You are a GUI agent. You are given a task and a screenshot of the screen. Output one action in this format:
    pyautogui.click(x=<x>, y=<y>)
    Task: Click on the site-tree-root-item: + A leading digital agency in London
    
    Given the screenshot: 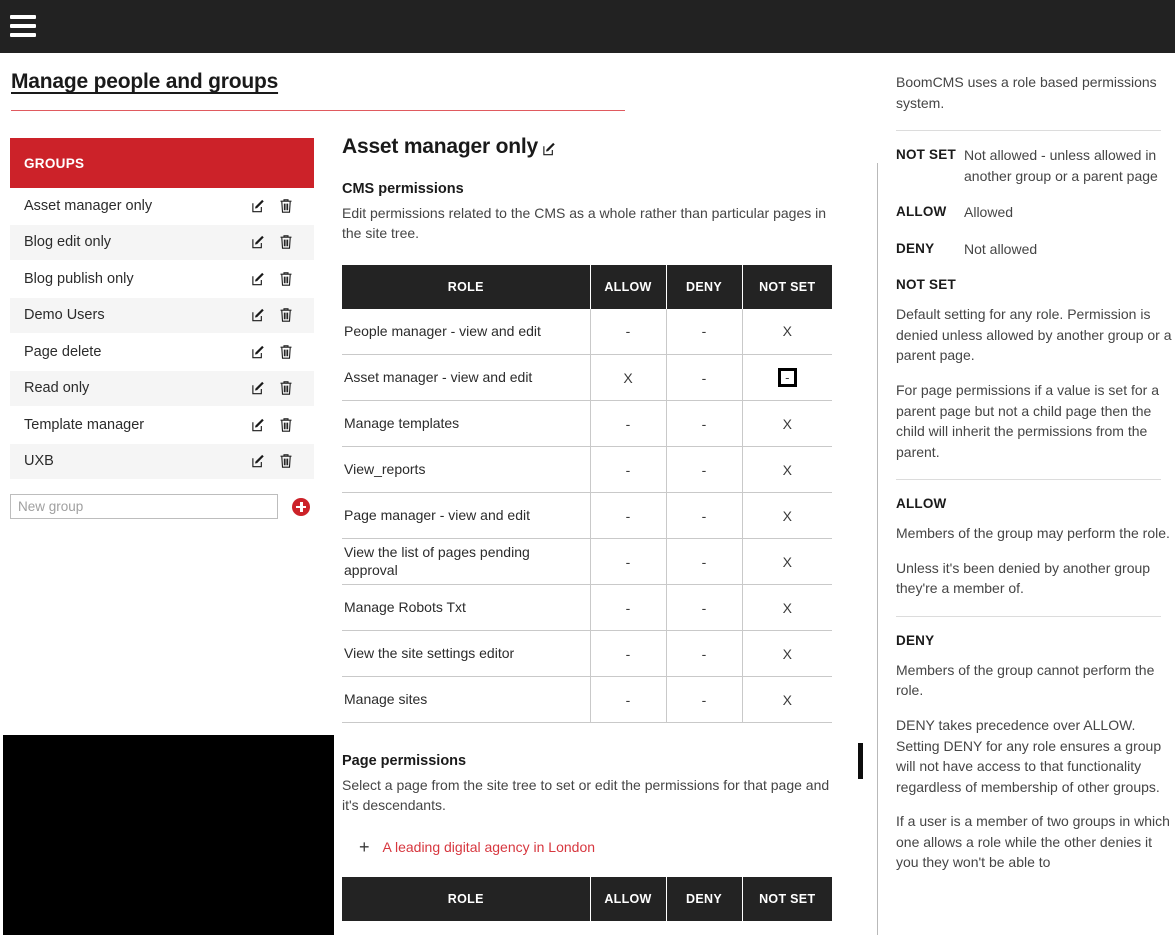 What is the action you would take?
    pyautogui.click(x=594, y=847)
    